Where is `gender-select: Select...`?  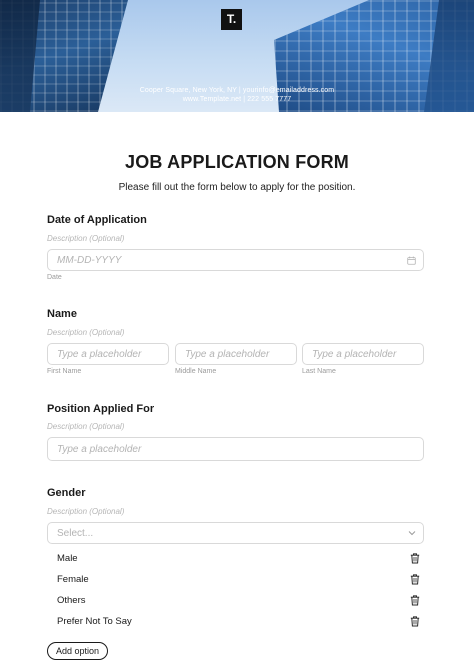 gender-select: Select... is located at coordinates (235, 533).